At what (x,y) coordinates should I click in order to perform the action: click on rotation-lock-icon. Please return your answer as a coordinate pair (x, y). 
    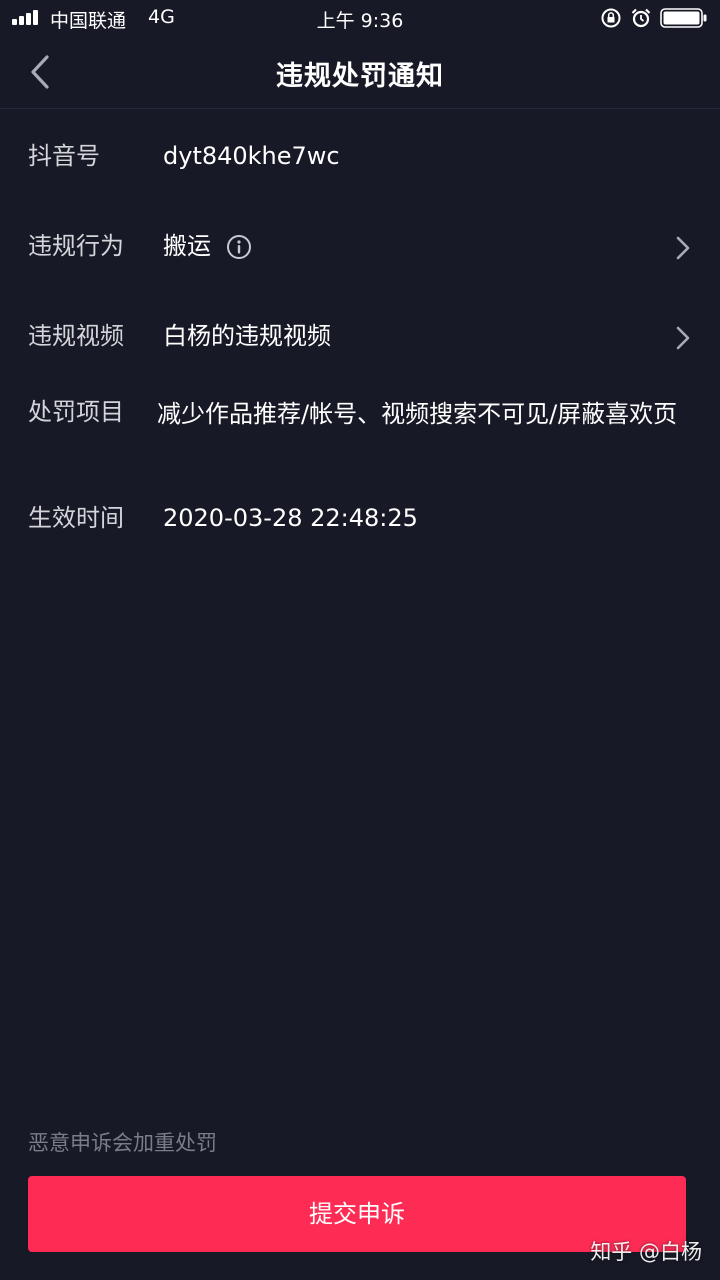
    Looking at the image, I should click on (611, 18).